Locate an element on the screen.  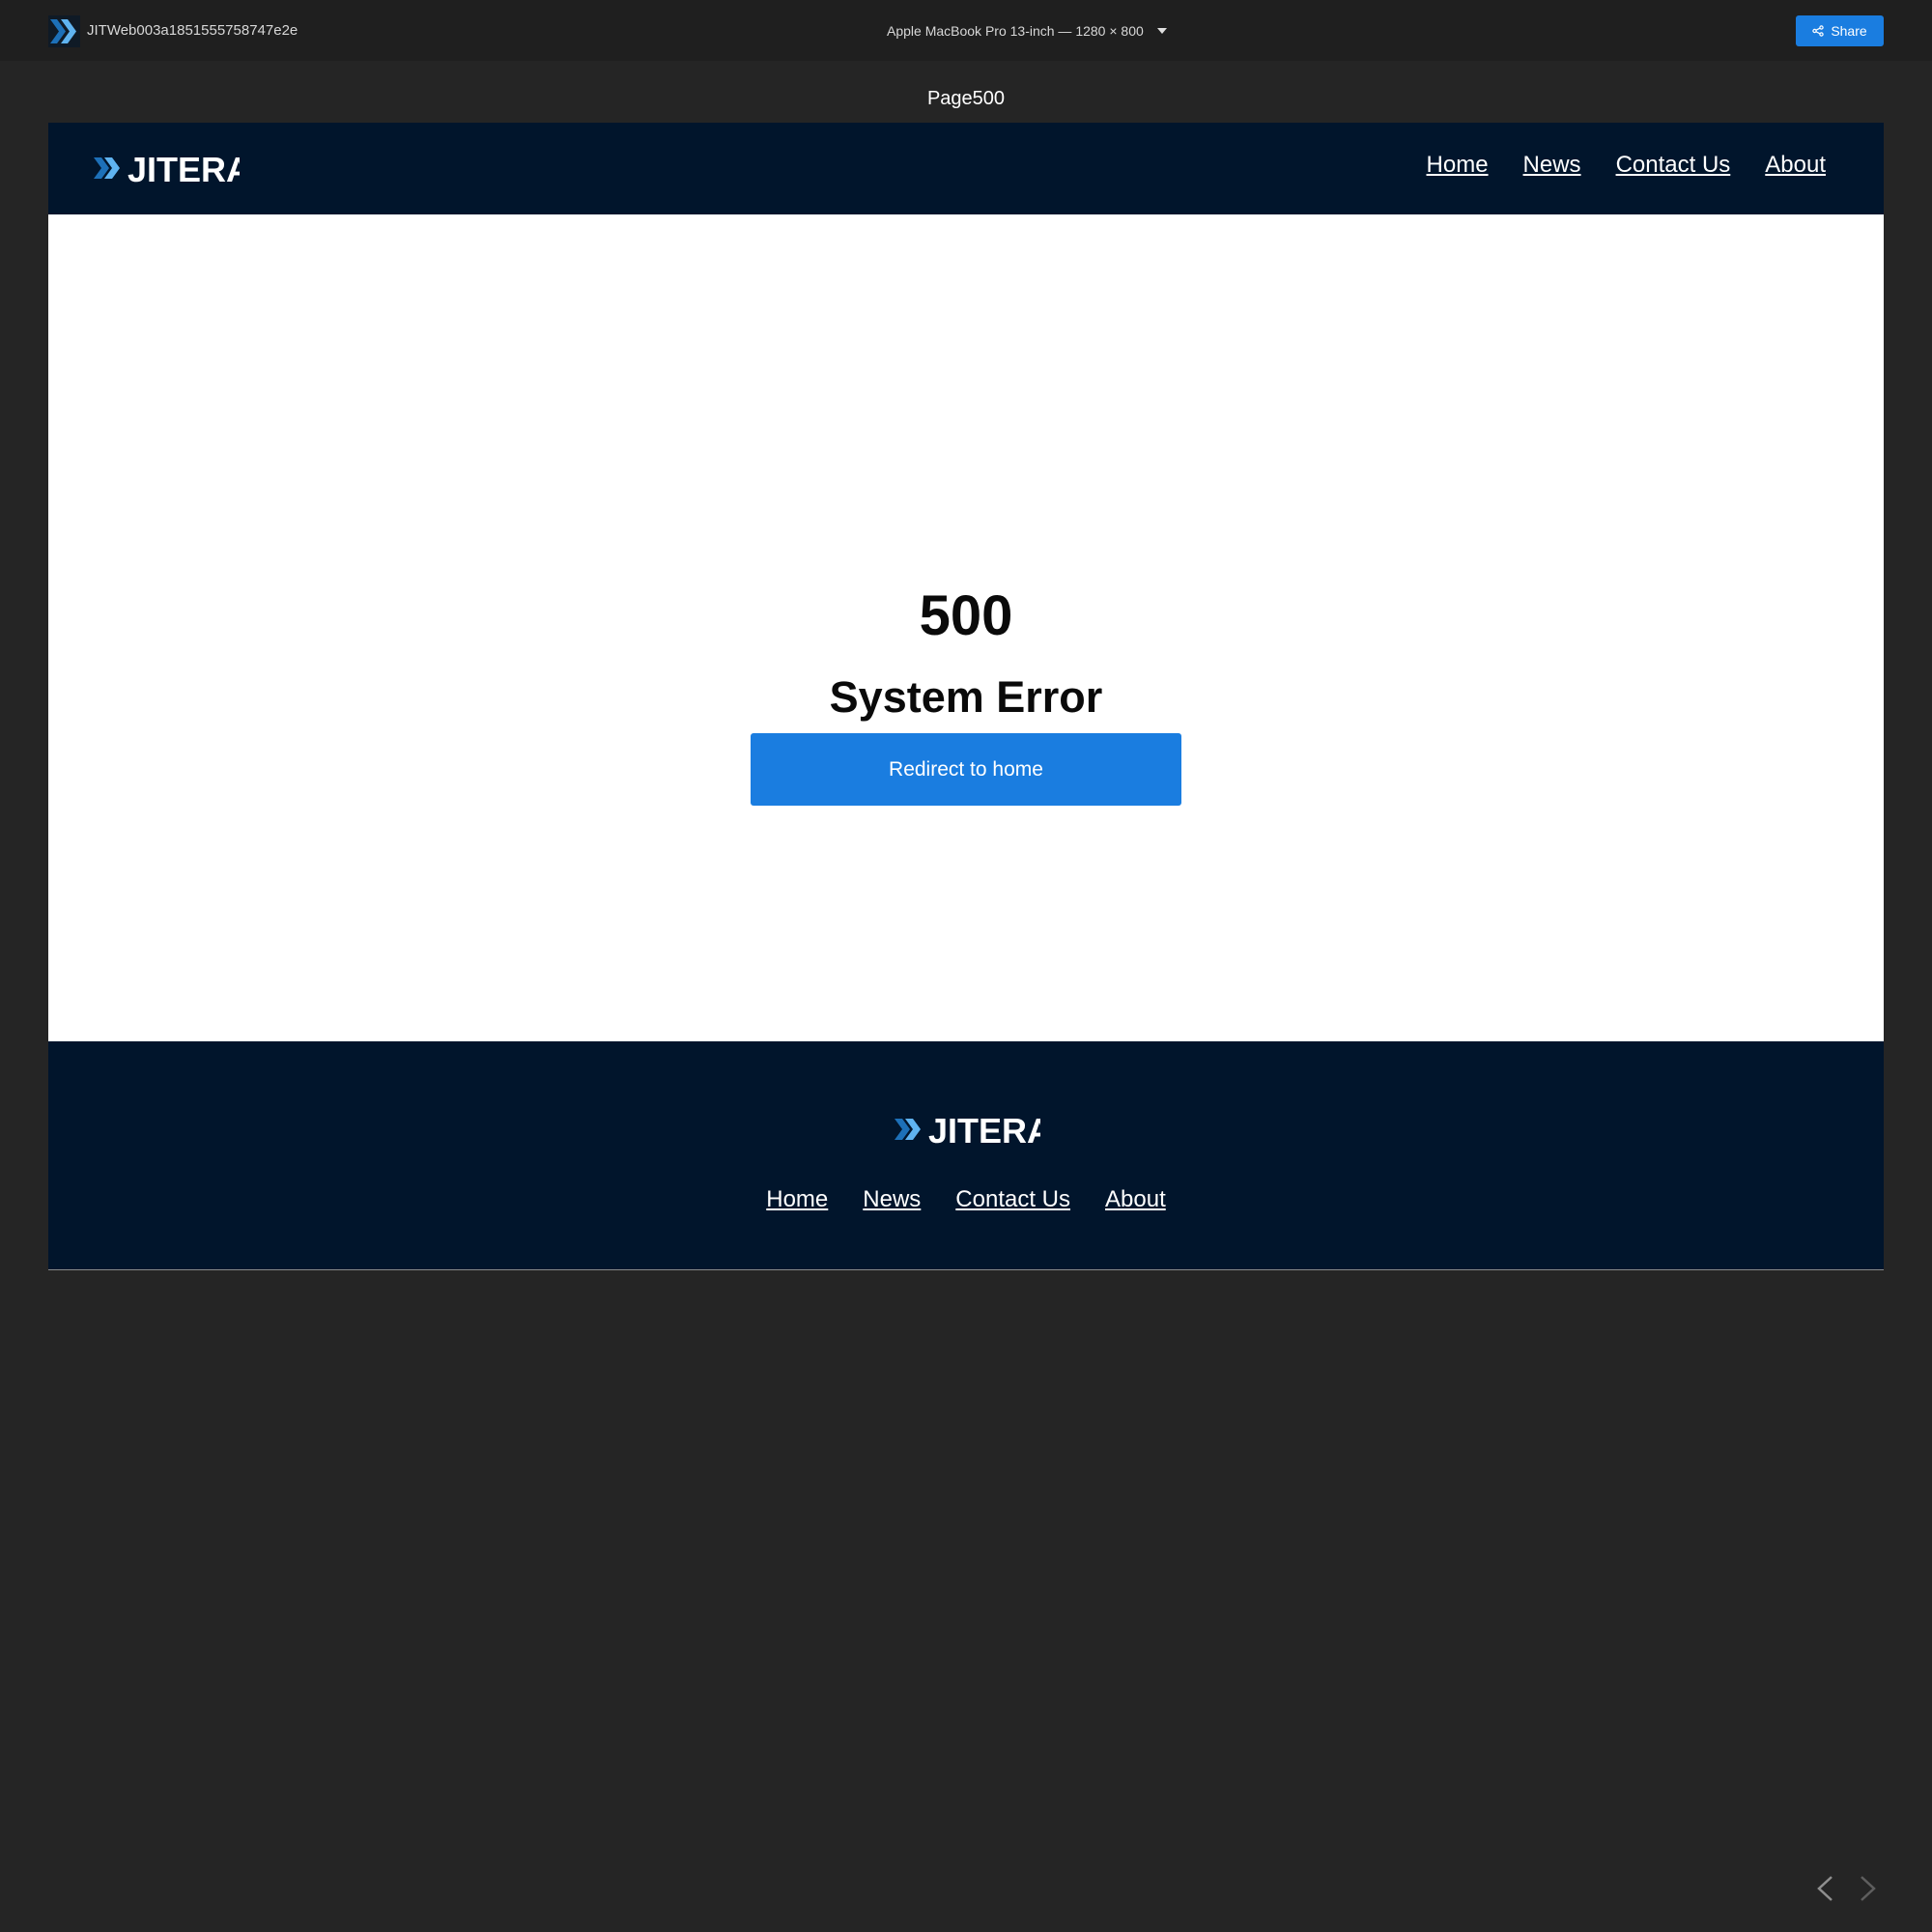
share-button: Share is located at coordinates (1840, 30).